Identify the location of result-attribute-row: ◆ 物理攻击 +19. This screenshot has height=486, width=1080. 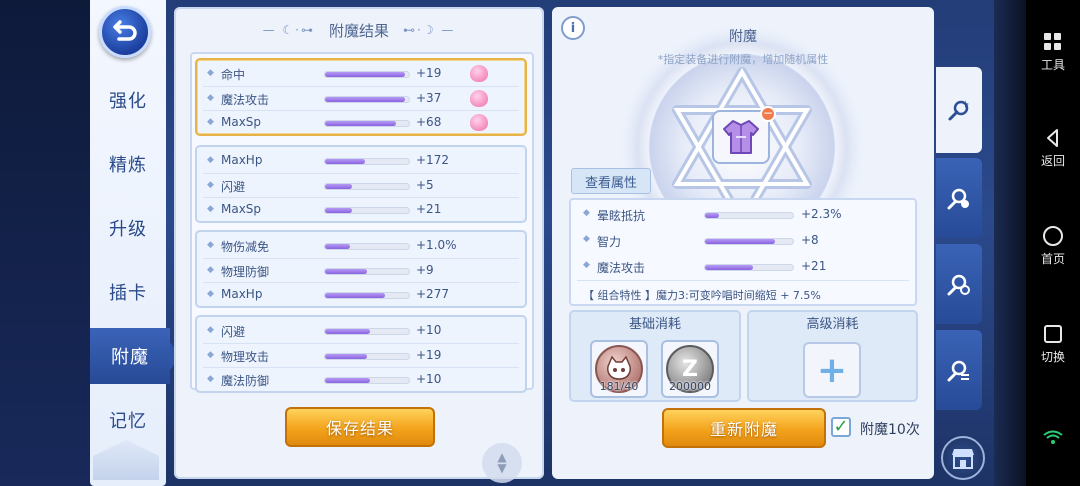
(361, 356).